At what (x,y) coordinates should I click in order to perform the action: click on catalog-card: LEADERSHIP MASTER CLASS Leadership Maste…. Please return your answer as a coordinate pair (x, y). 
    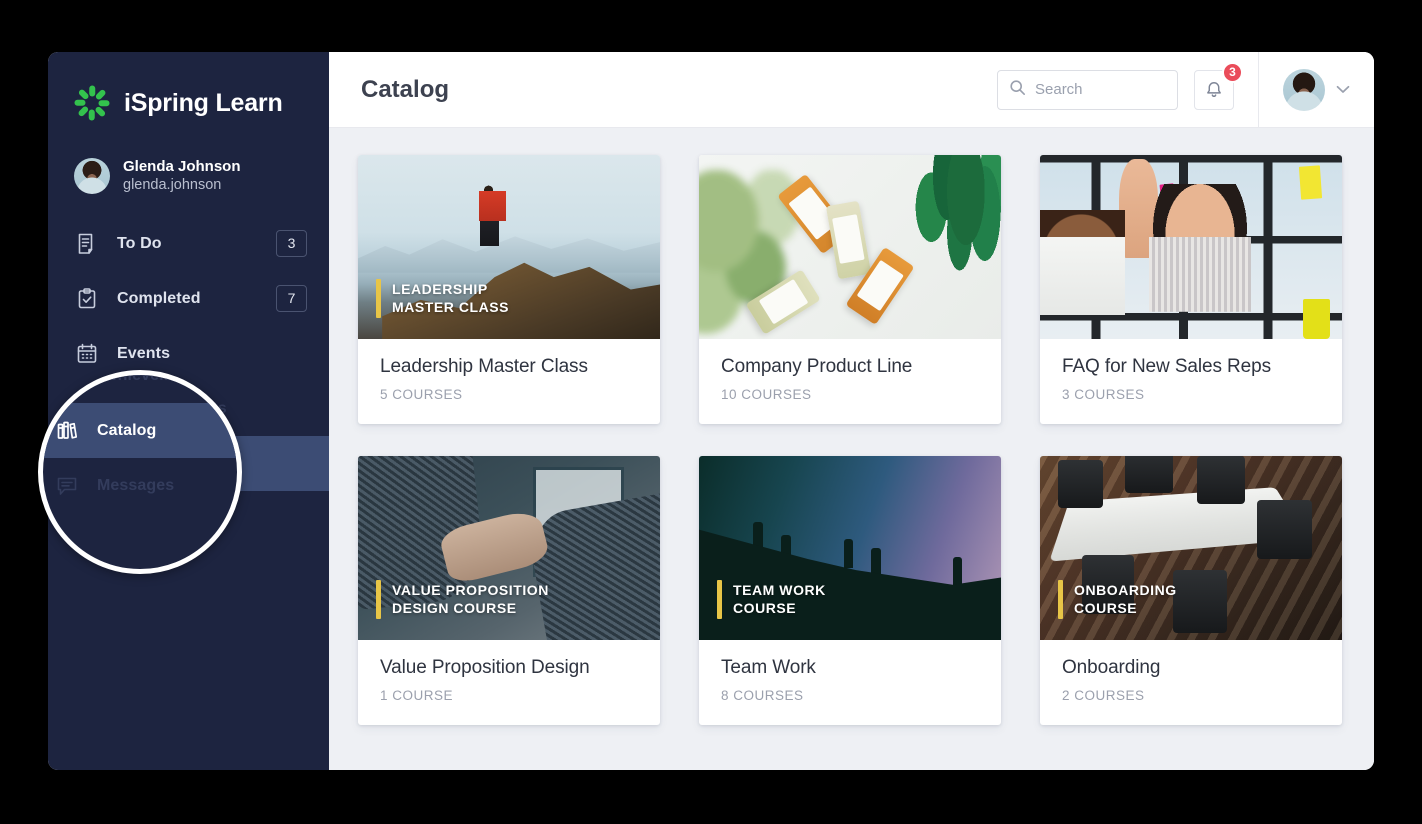
    Looking at the image, I should click on (509, 289).